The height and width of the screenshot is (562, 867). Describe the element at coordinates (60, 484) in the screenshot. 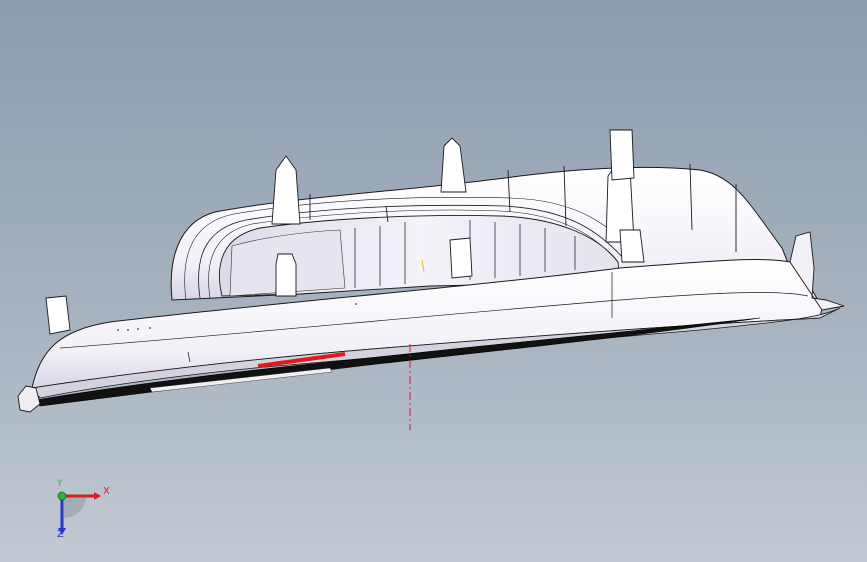

I see `triad-y-label: Y` at that location.